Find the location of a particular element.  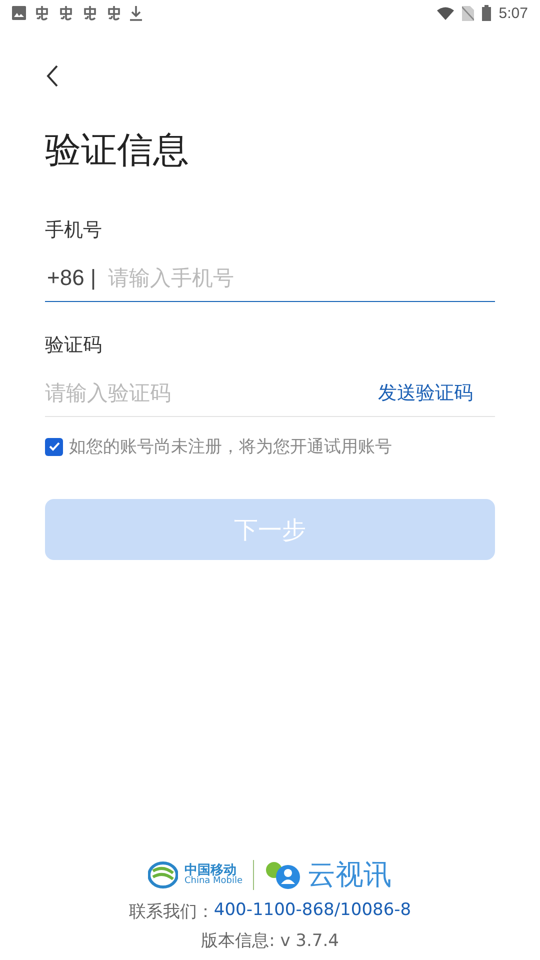

wifi-icon is located at coordinates (445, 13).